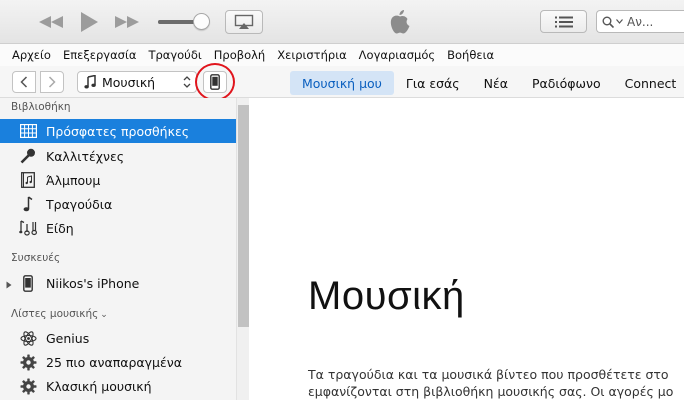 The width and height of the screenshot is (684, 400). I want to click on section-library-title: Βιβλιοθήκη, so click(41, 107).